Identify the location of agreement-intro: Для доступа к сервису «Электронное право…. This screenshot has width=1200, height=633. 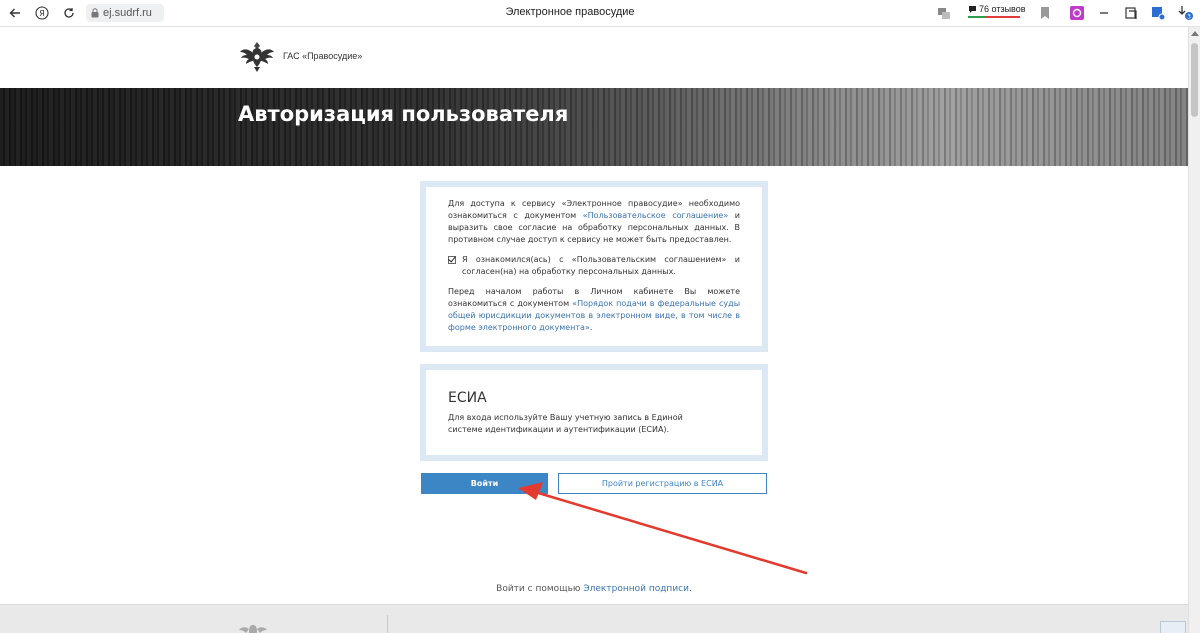
(594, 222).